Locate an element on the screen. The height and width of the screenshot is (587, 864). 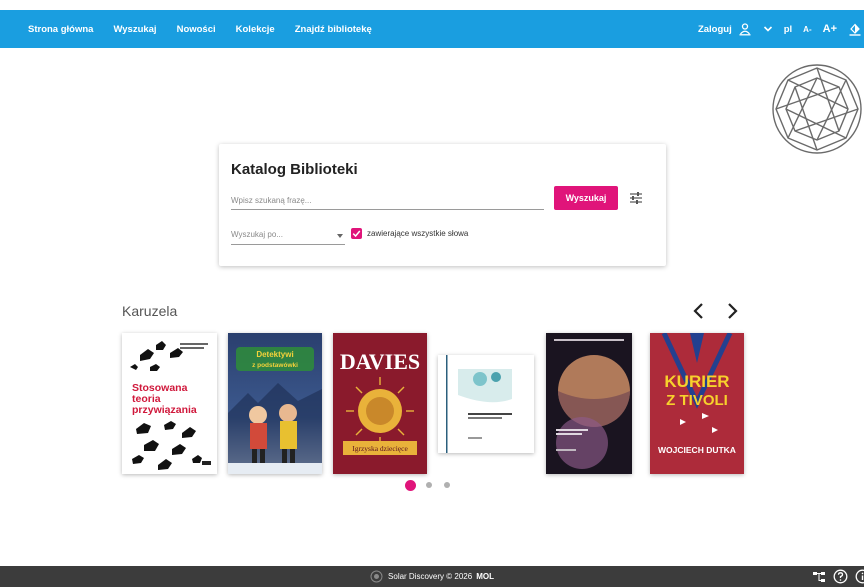
book-subtitle: Igrzyska dziecięce is located at coordinates (380, 448).